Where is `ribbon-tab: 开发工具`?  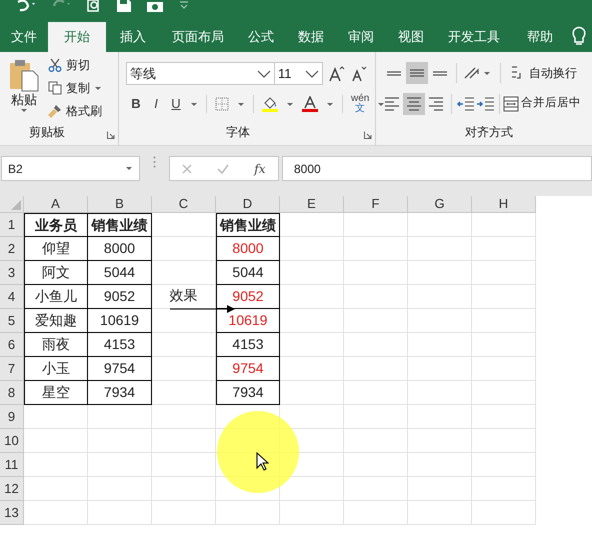
ribbon-tab: 开发工具 is located at coordinates (474, 37).